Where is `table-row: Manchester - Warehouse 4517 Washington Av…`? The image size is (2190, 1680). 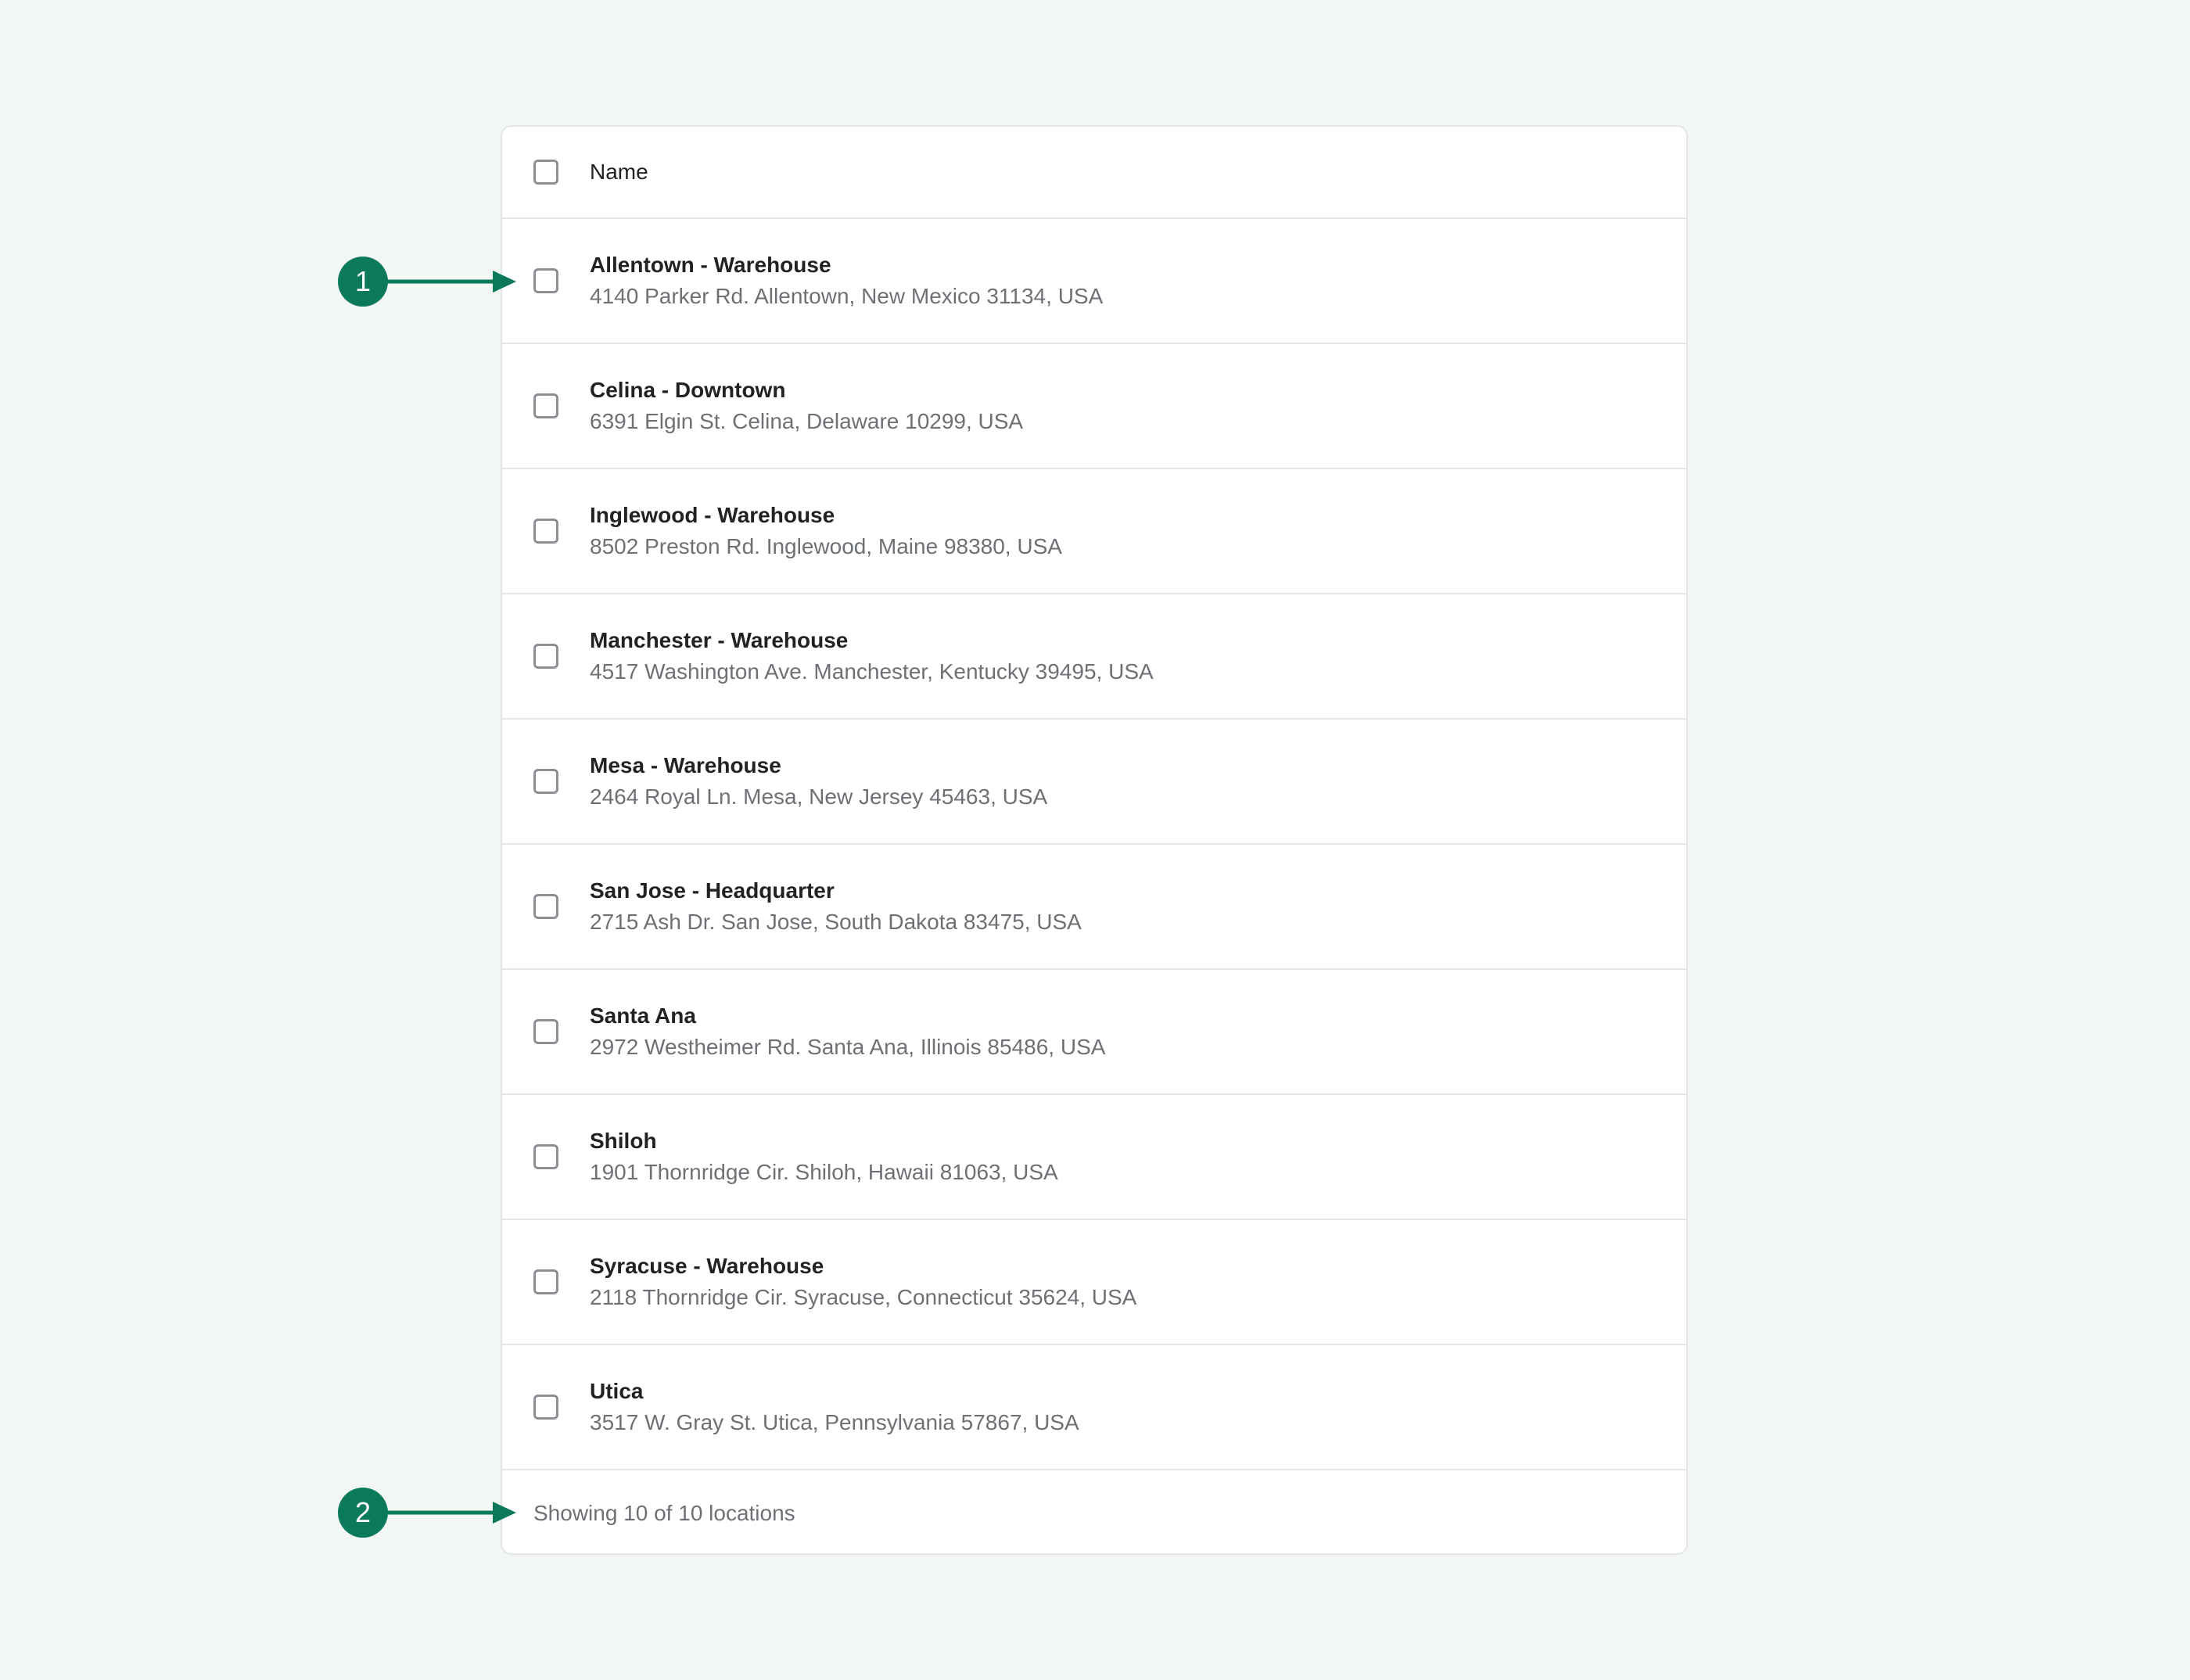 table-row: Manchester - Warehouse 4517 Washington Av… is located at coordinates (1094, 657).